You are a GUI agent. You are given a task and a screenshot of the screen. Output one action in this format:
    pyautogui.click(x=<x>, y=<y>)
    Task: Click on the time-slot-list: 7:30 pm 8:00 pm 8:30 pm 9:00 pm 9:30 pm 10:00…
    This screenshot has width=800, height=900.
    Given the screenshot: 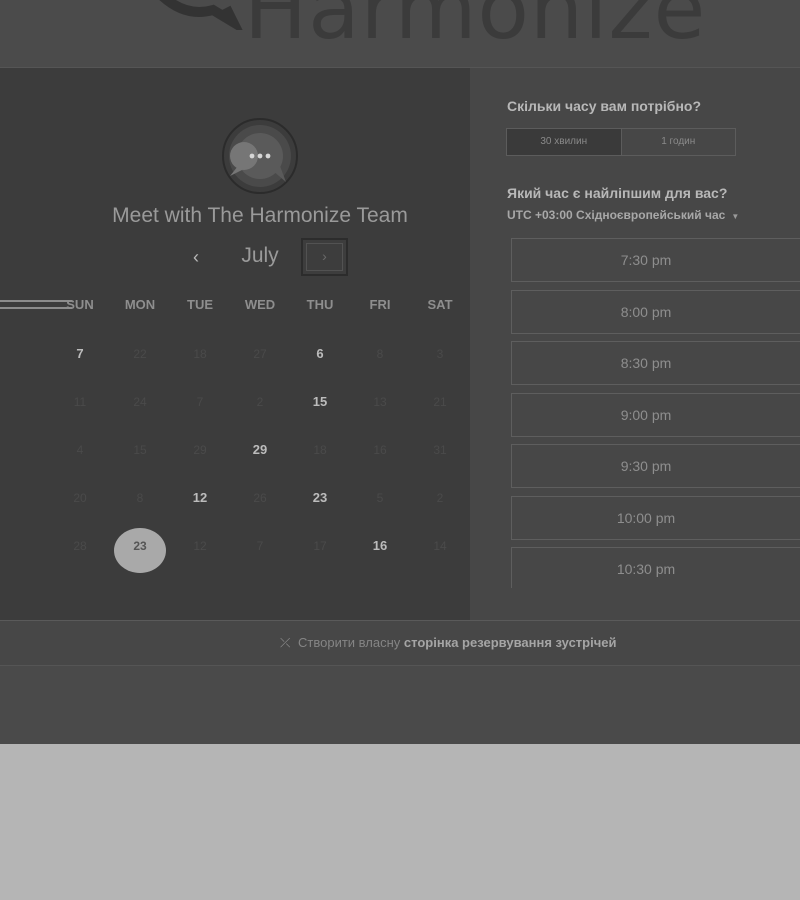 What is the action you would take?
    pyautogui.click(x=655, y=413)
    